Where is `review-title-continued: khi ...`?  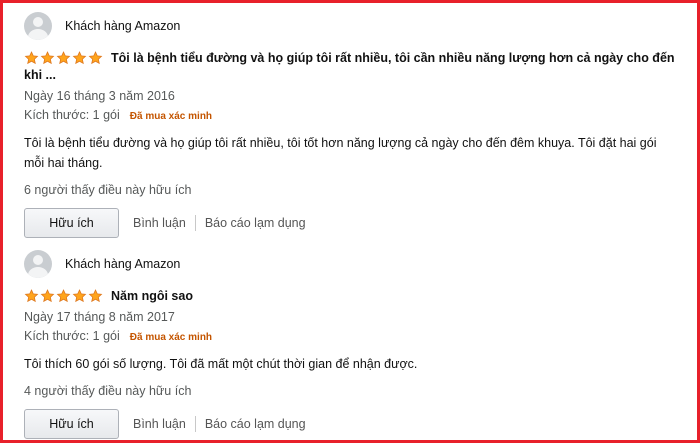
review-title-continued: khi ... is located at coordinates (354, 75).